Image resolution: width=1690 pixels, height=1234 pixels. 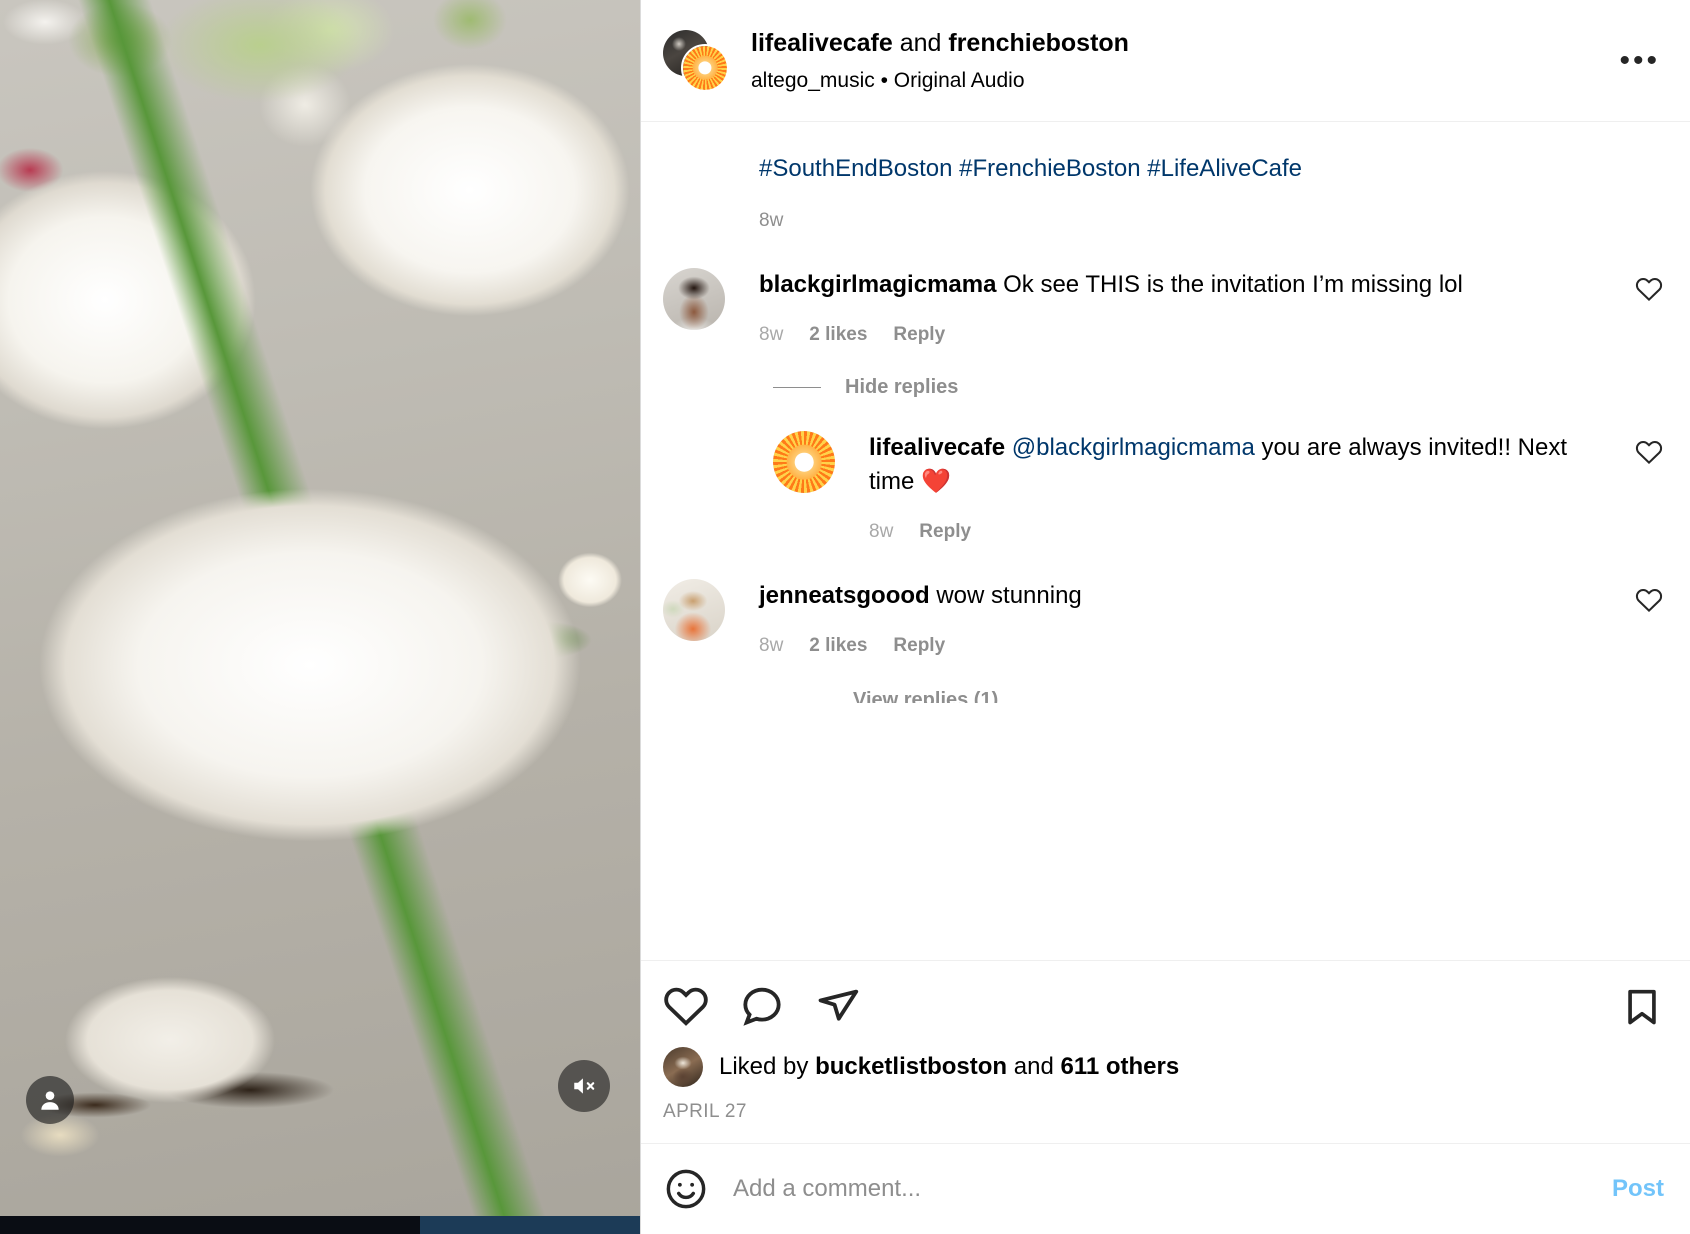 I want to click on post-comment-button: Post, so click(x=1638, y=1189).